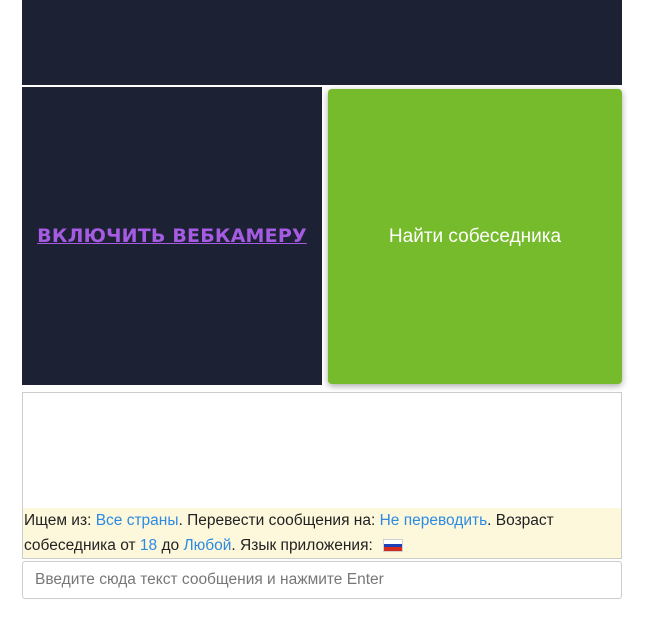 The width and height of the screenshot is (648, 623). What do you see at coordinates (322, 580) in the screenshot?
I see `message-input` at bounding box center [322, 580].